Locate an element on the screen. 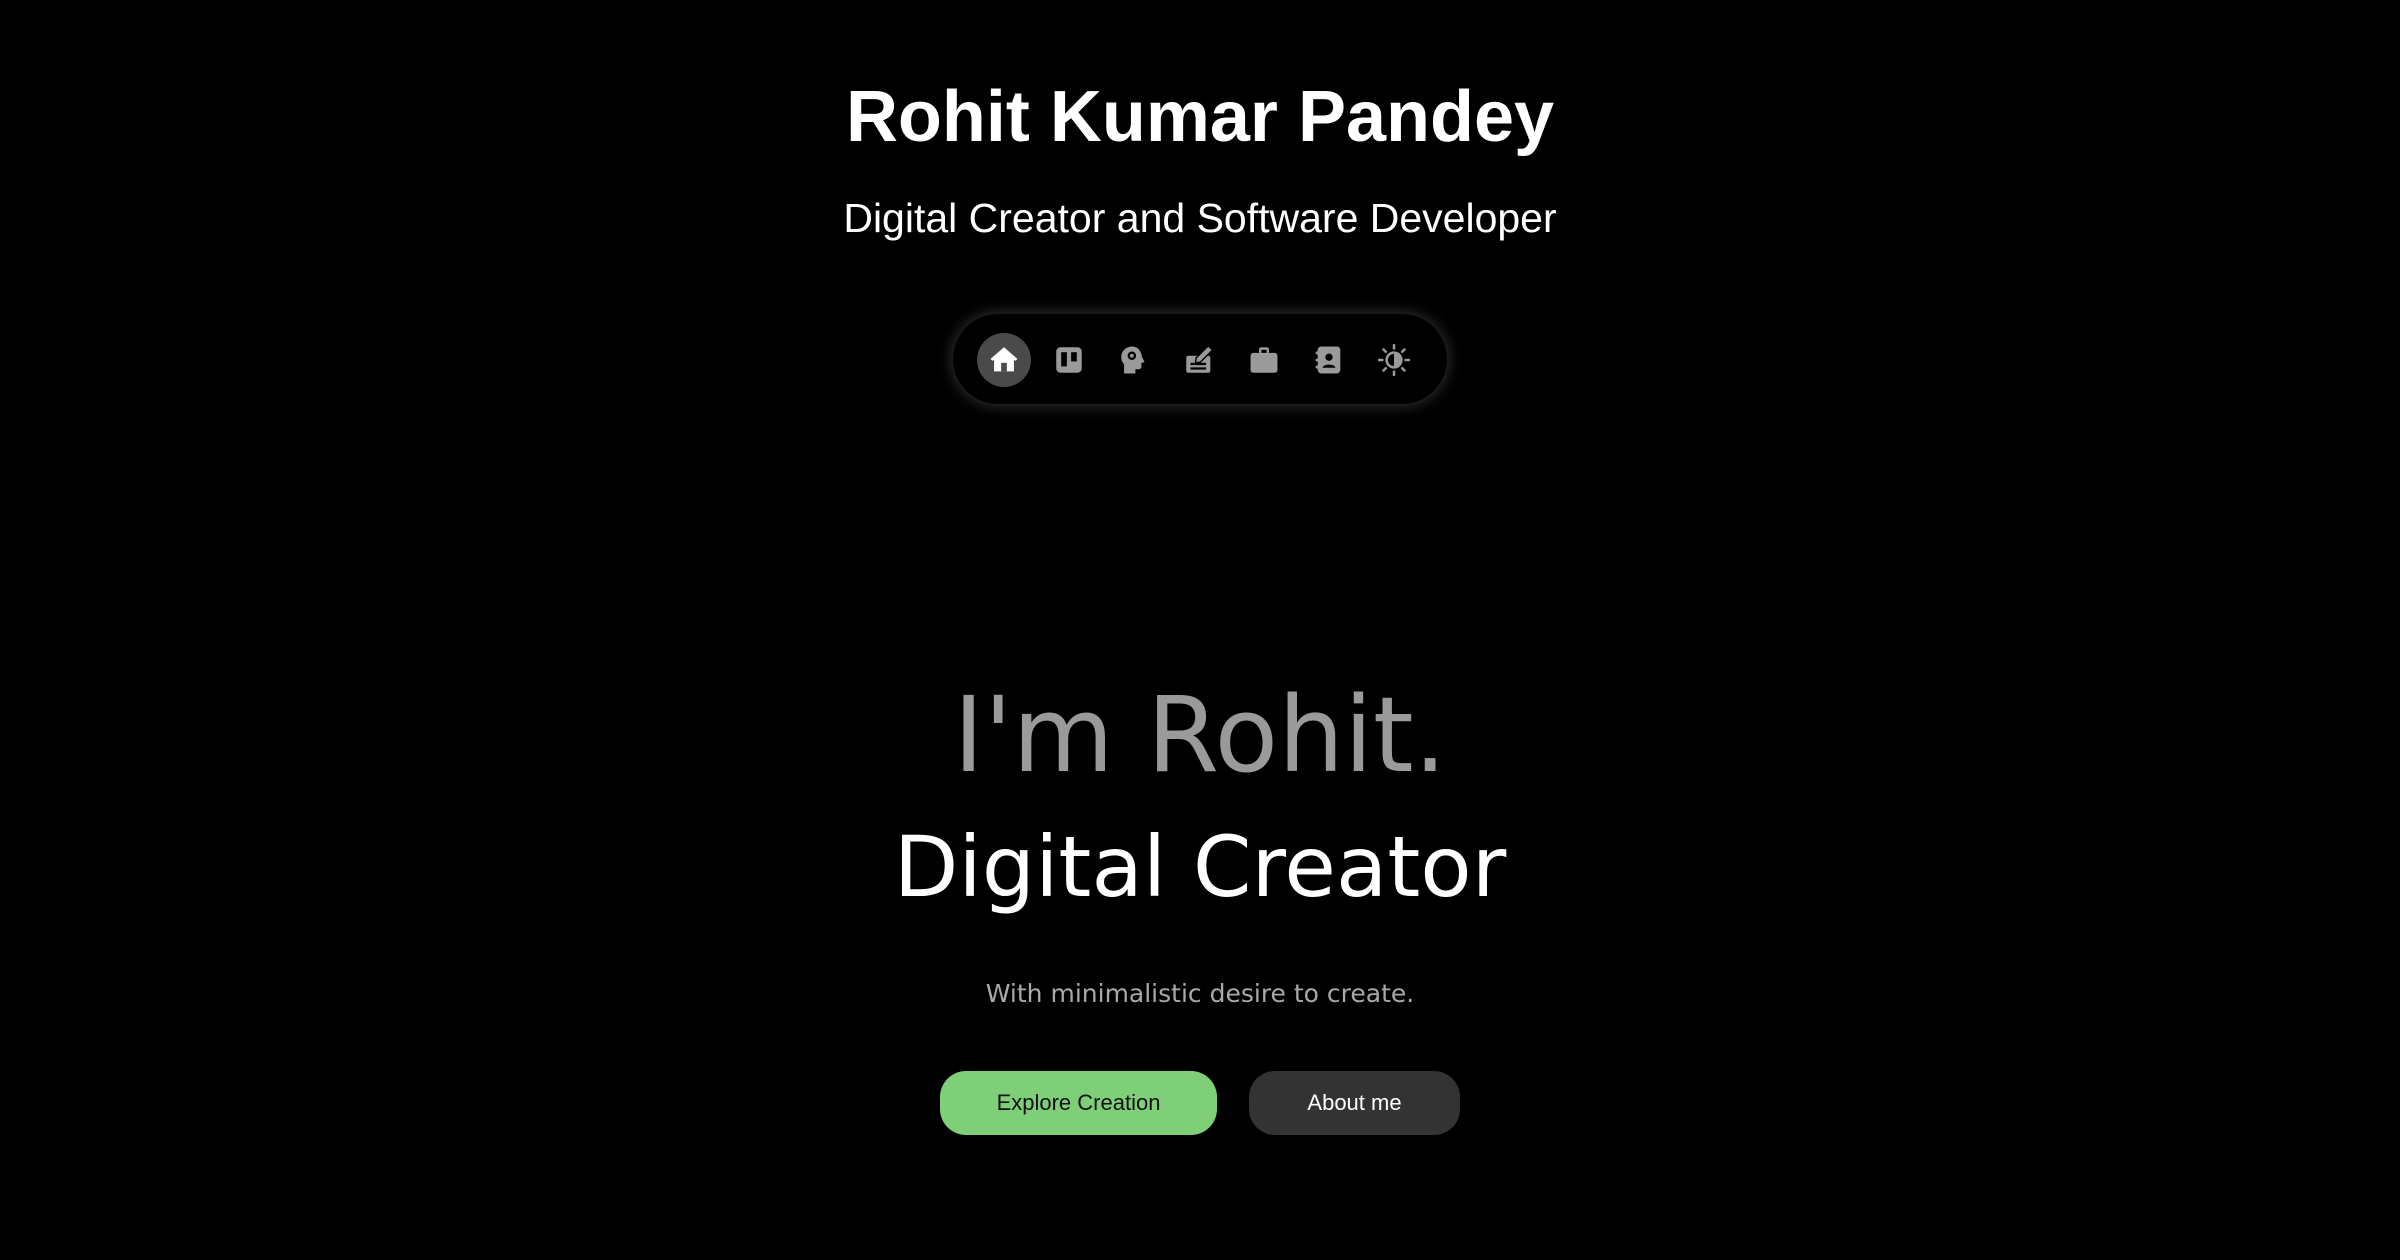 This screenshot has height=1260, width=2400. icon-nav-bar is located at coordinates (1200, 359).